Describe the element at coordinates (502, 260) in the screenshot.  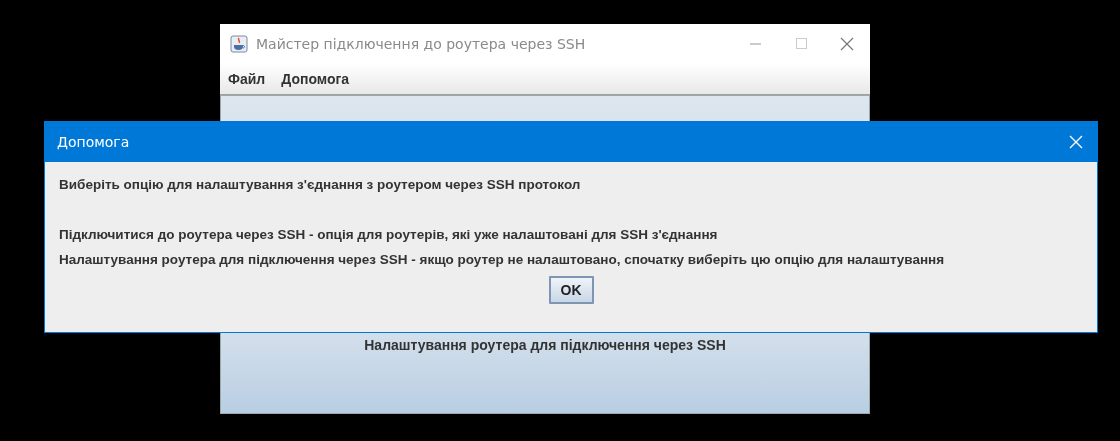
I see `message-text: Налаштування роутера для підключення через SSH - якщо роутер не налаштовано, спочатку виберіть цю опцію для налаштування` at that location.